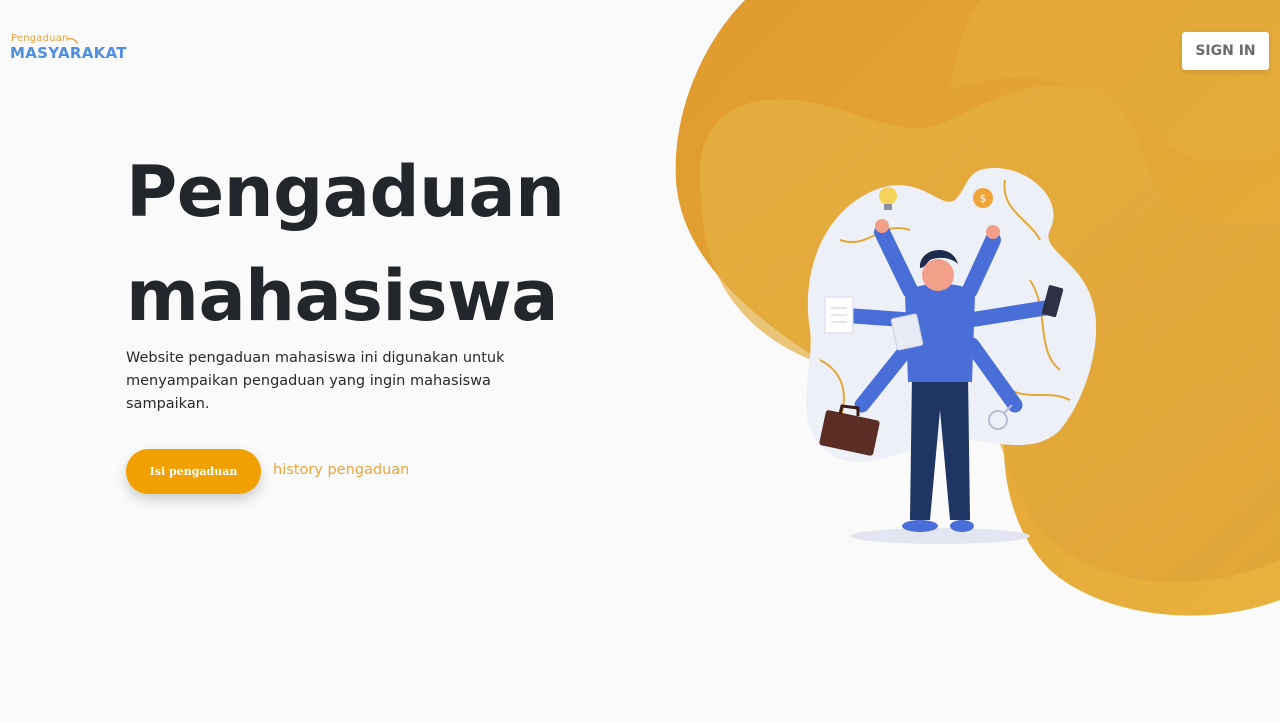 The height and width of the screenshot is (723, 1280). I want to click on logo-title: MASYARAKAT, so click(68, 53).